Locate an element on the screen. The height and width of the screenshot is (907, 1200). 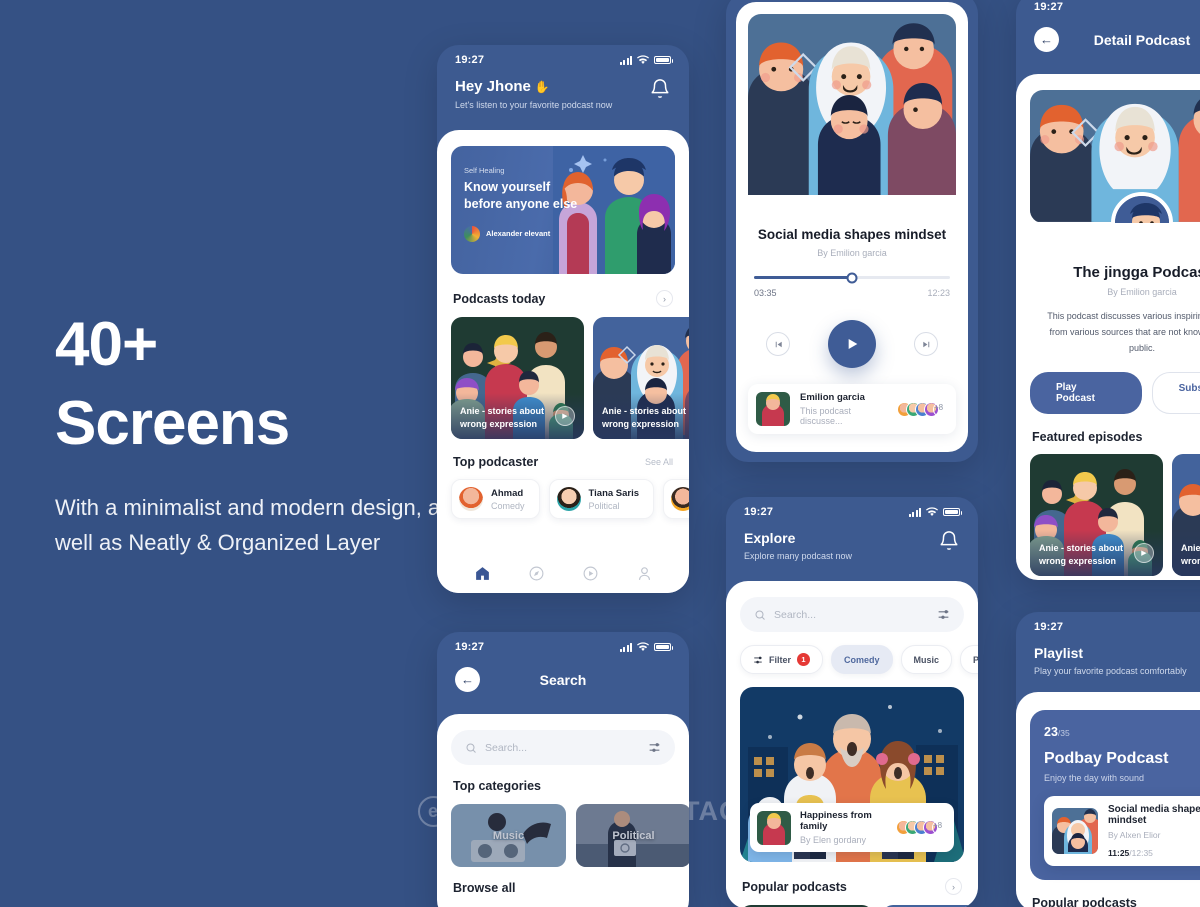
featured-title: Happiness from family is located at coordinates (836, 821).